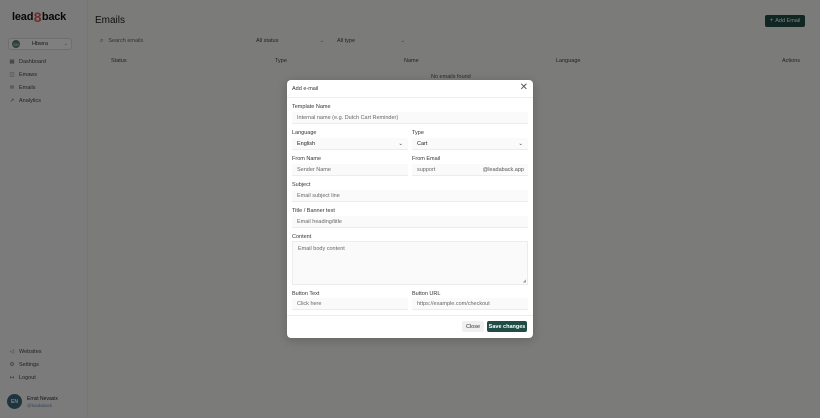  I want to click on from-name-label: From Name, so click(307, 159).